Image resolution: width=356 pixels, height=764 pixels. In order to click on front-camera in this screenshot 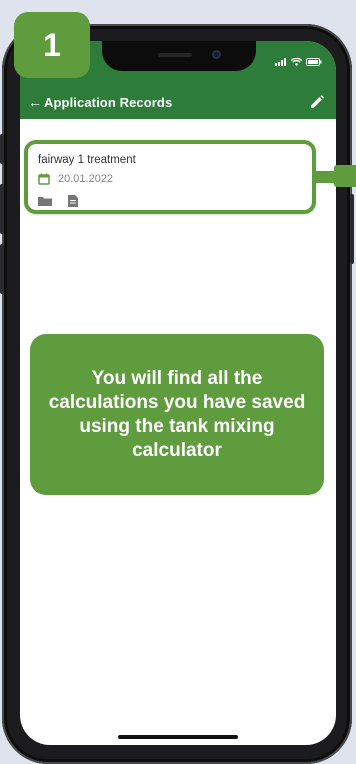, I will do `click(216, 54)`.